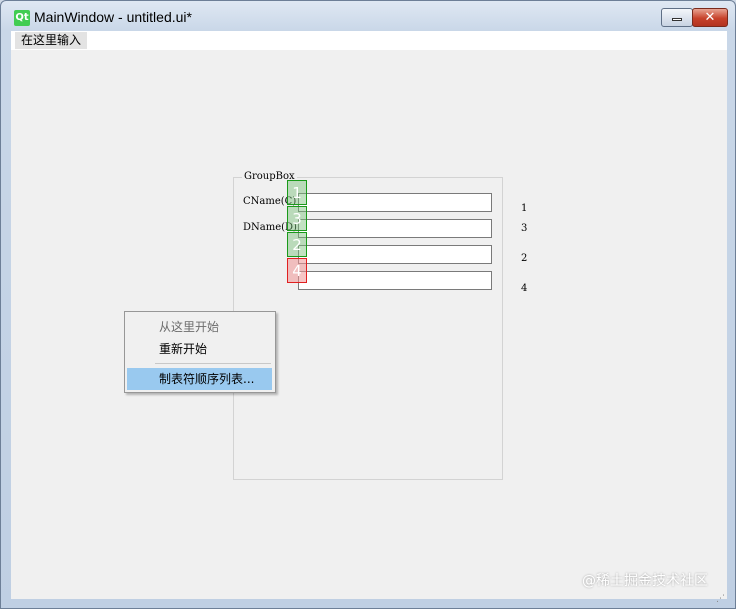 This screenshot has width=736, height=609. I want to click on minimize-button, so click(677, 17).